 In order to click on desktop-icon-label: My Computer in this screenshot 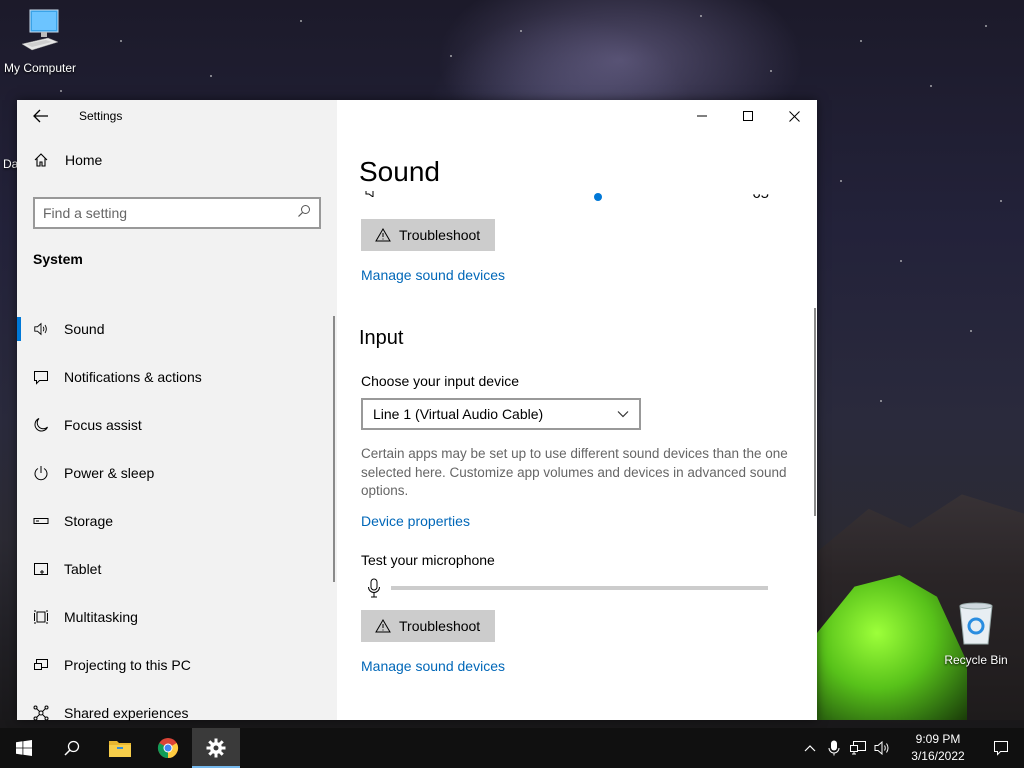, I will do `click(40, 68)`.